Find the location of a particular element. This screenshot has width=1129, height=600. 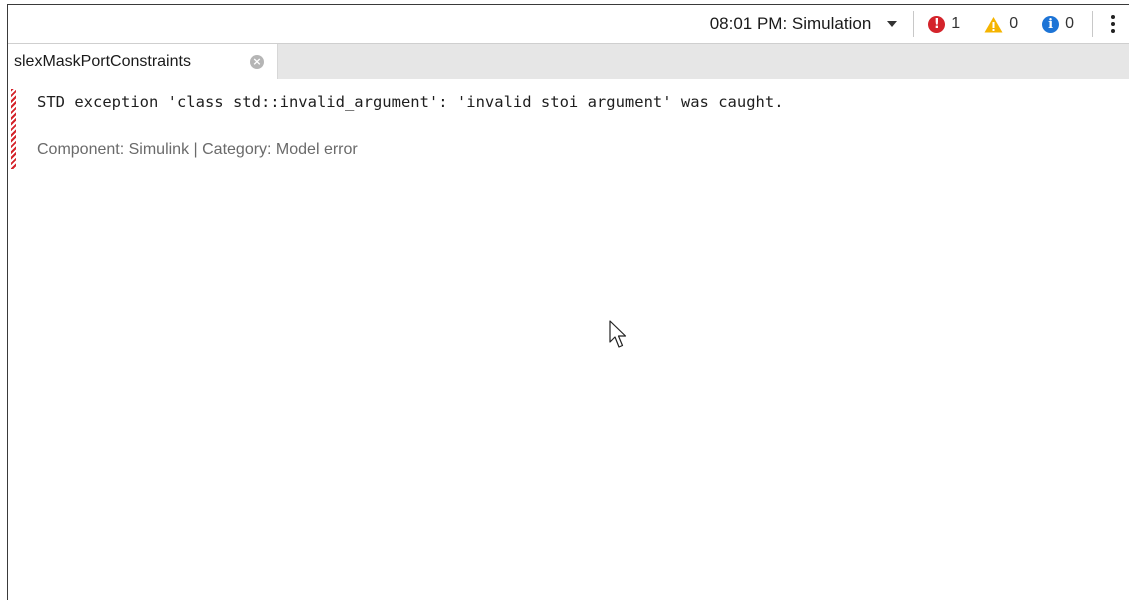

toolbar: 08:01 PM: Simulation ! 1 0 i 0 is located at coordinates (568, 24).